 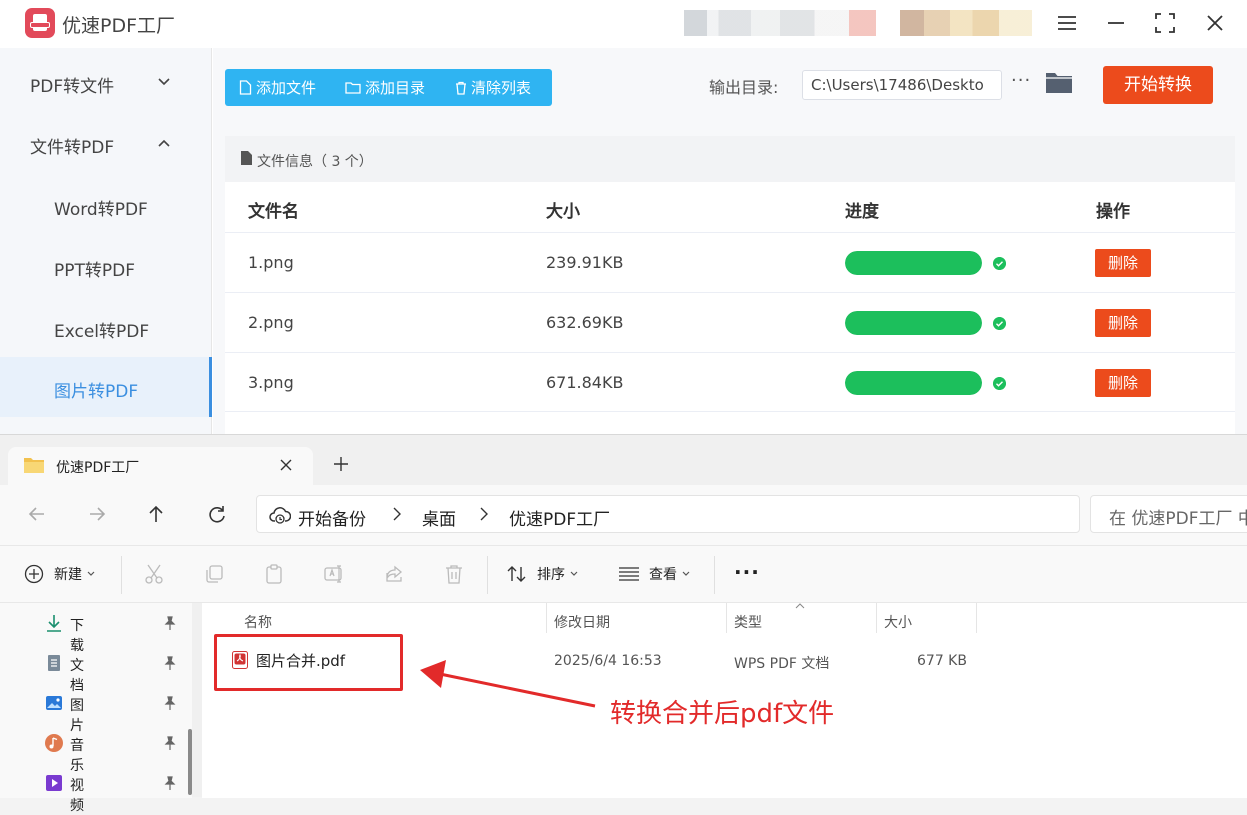 I want to click on add-file-button: 添加文件, so click(x=277, y=87).